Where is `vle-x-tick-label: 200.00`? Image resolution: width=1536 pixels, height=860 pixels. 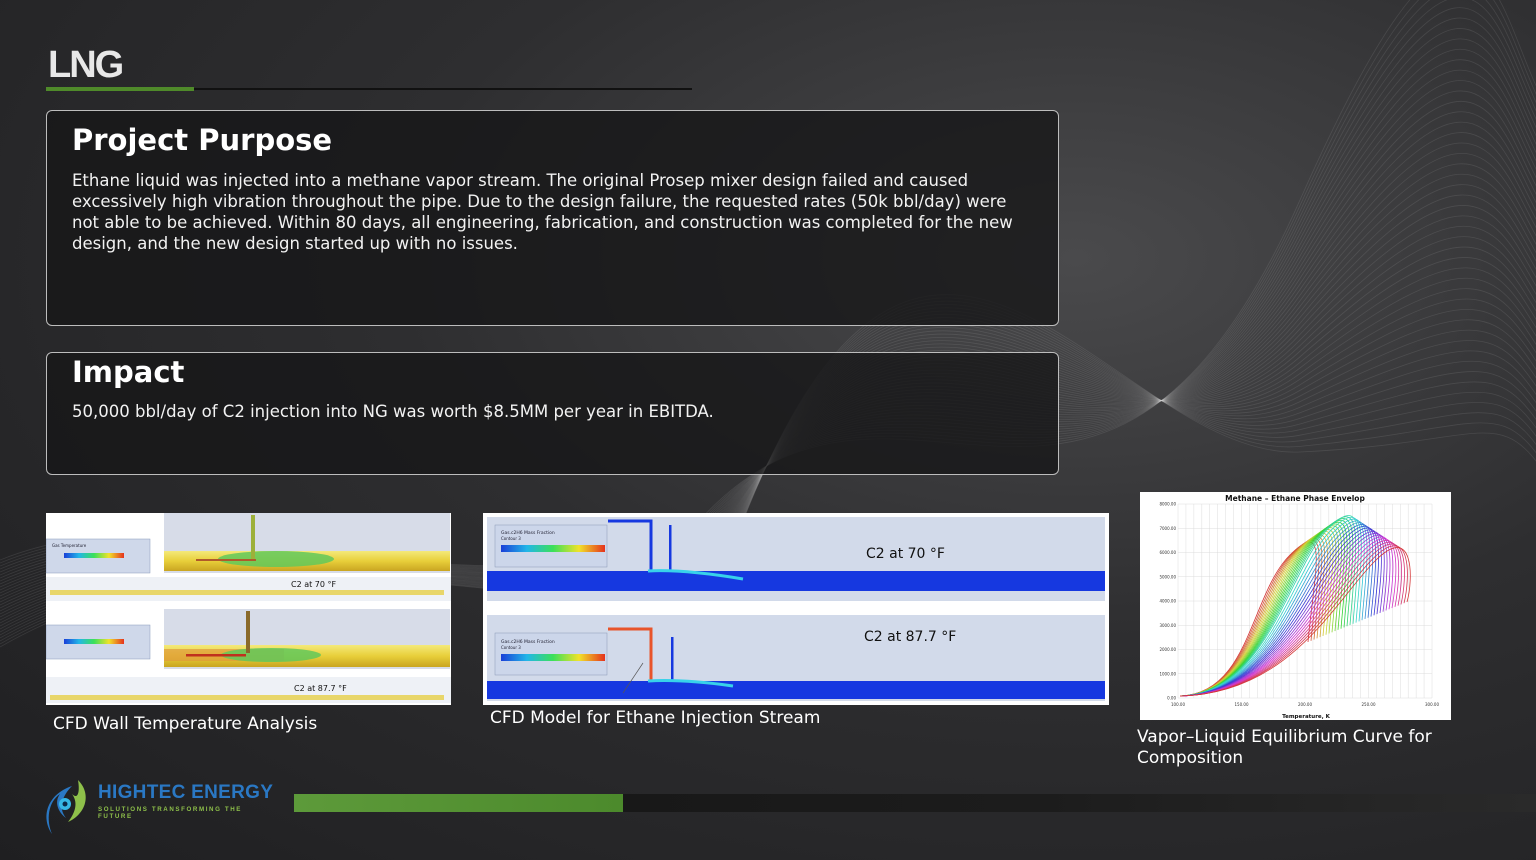 vle-x-tick-label: 200.00 is located at coordinates (1305, 704).